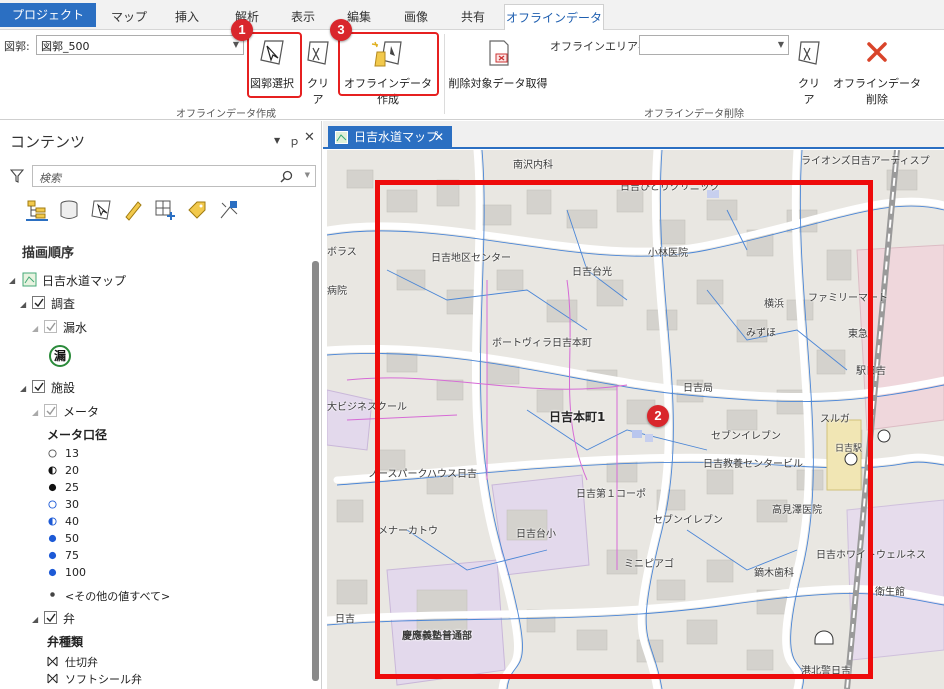 This screenshot has width=944, height=689. I want to click on delete-target-button: 削除対象データ取得, so click(498, 64).